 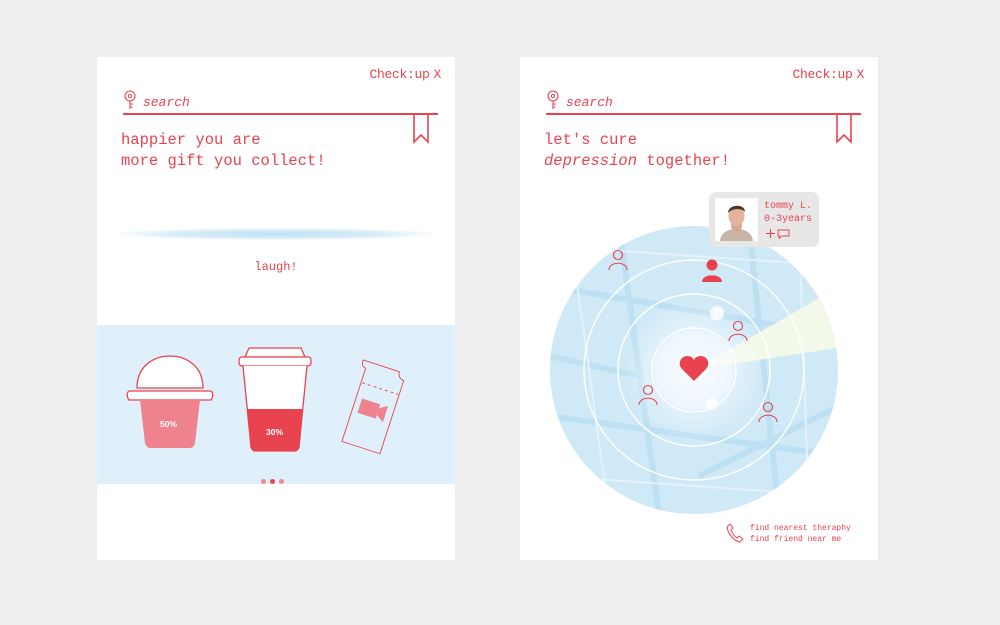 I want to click on gift-panel: 50% 30%, so click(x=276, y=404).